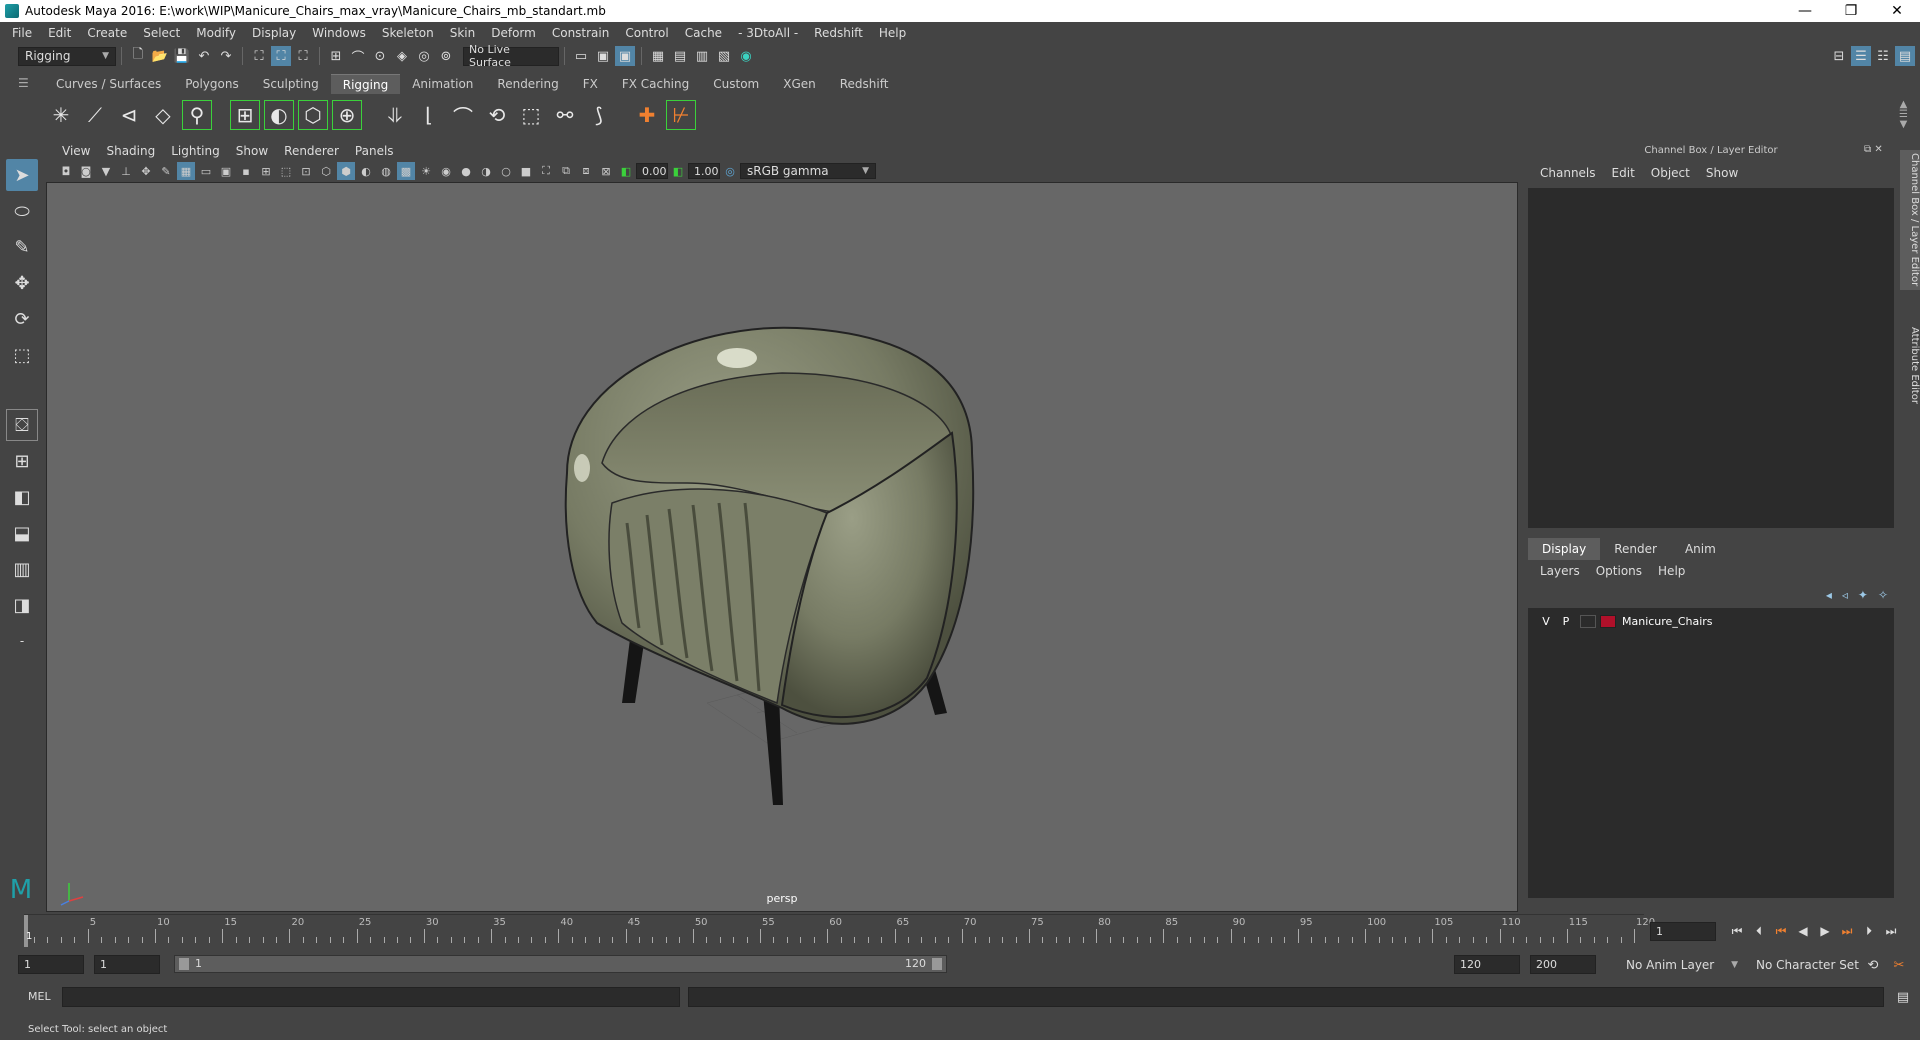 This screenshot has width=1920, height=1040. What do you see at coordinates (386, 171) in the screenshot?
I see `default-material-icon: ◍` at bounding box center [386, 171].